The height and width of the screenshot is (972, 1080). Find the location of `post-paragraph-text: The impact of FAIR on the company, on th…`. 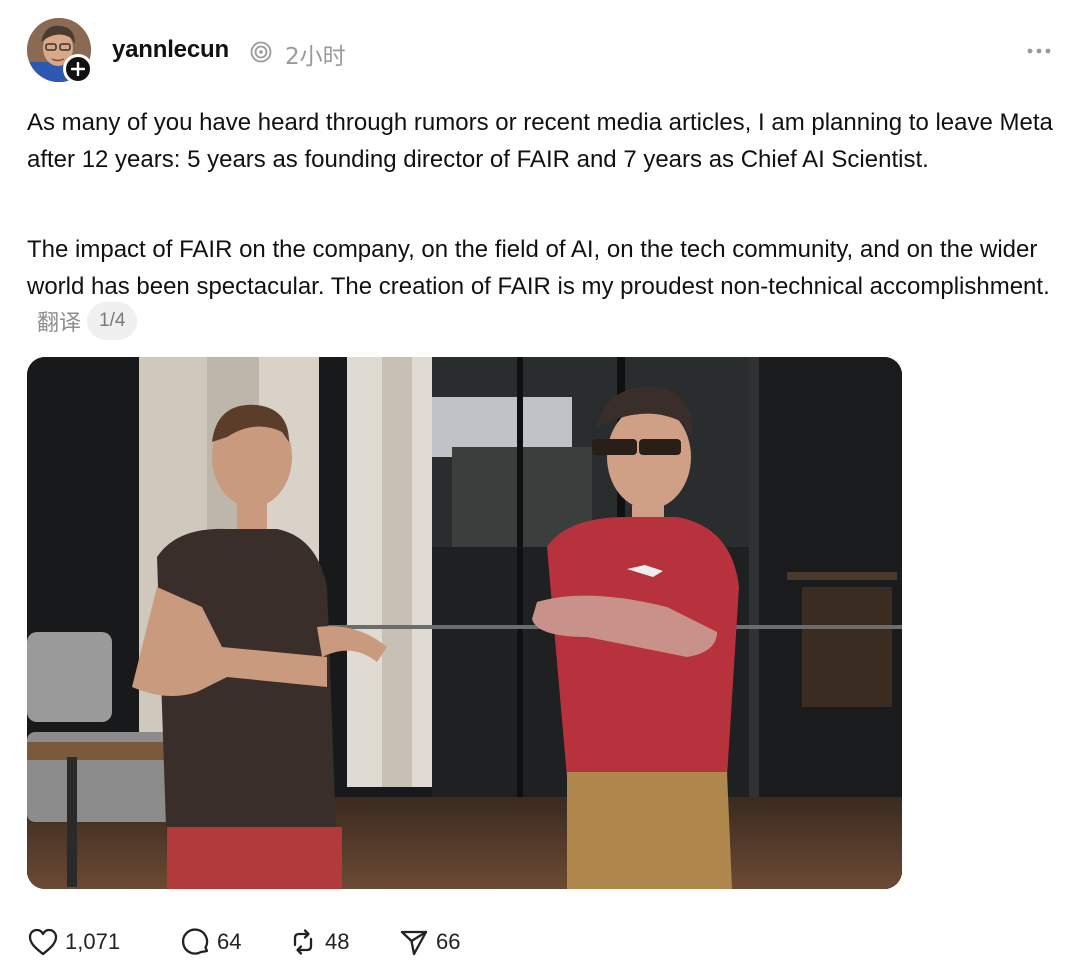

post-paragraph-text: The impact of FAIR on the company, on th… is located at coordinates (538, 268).